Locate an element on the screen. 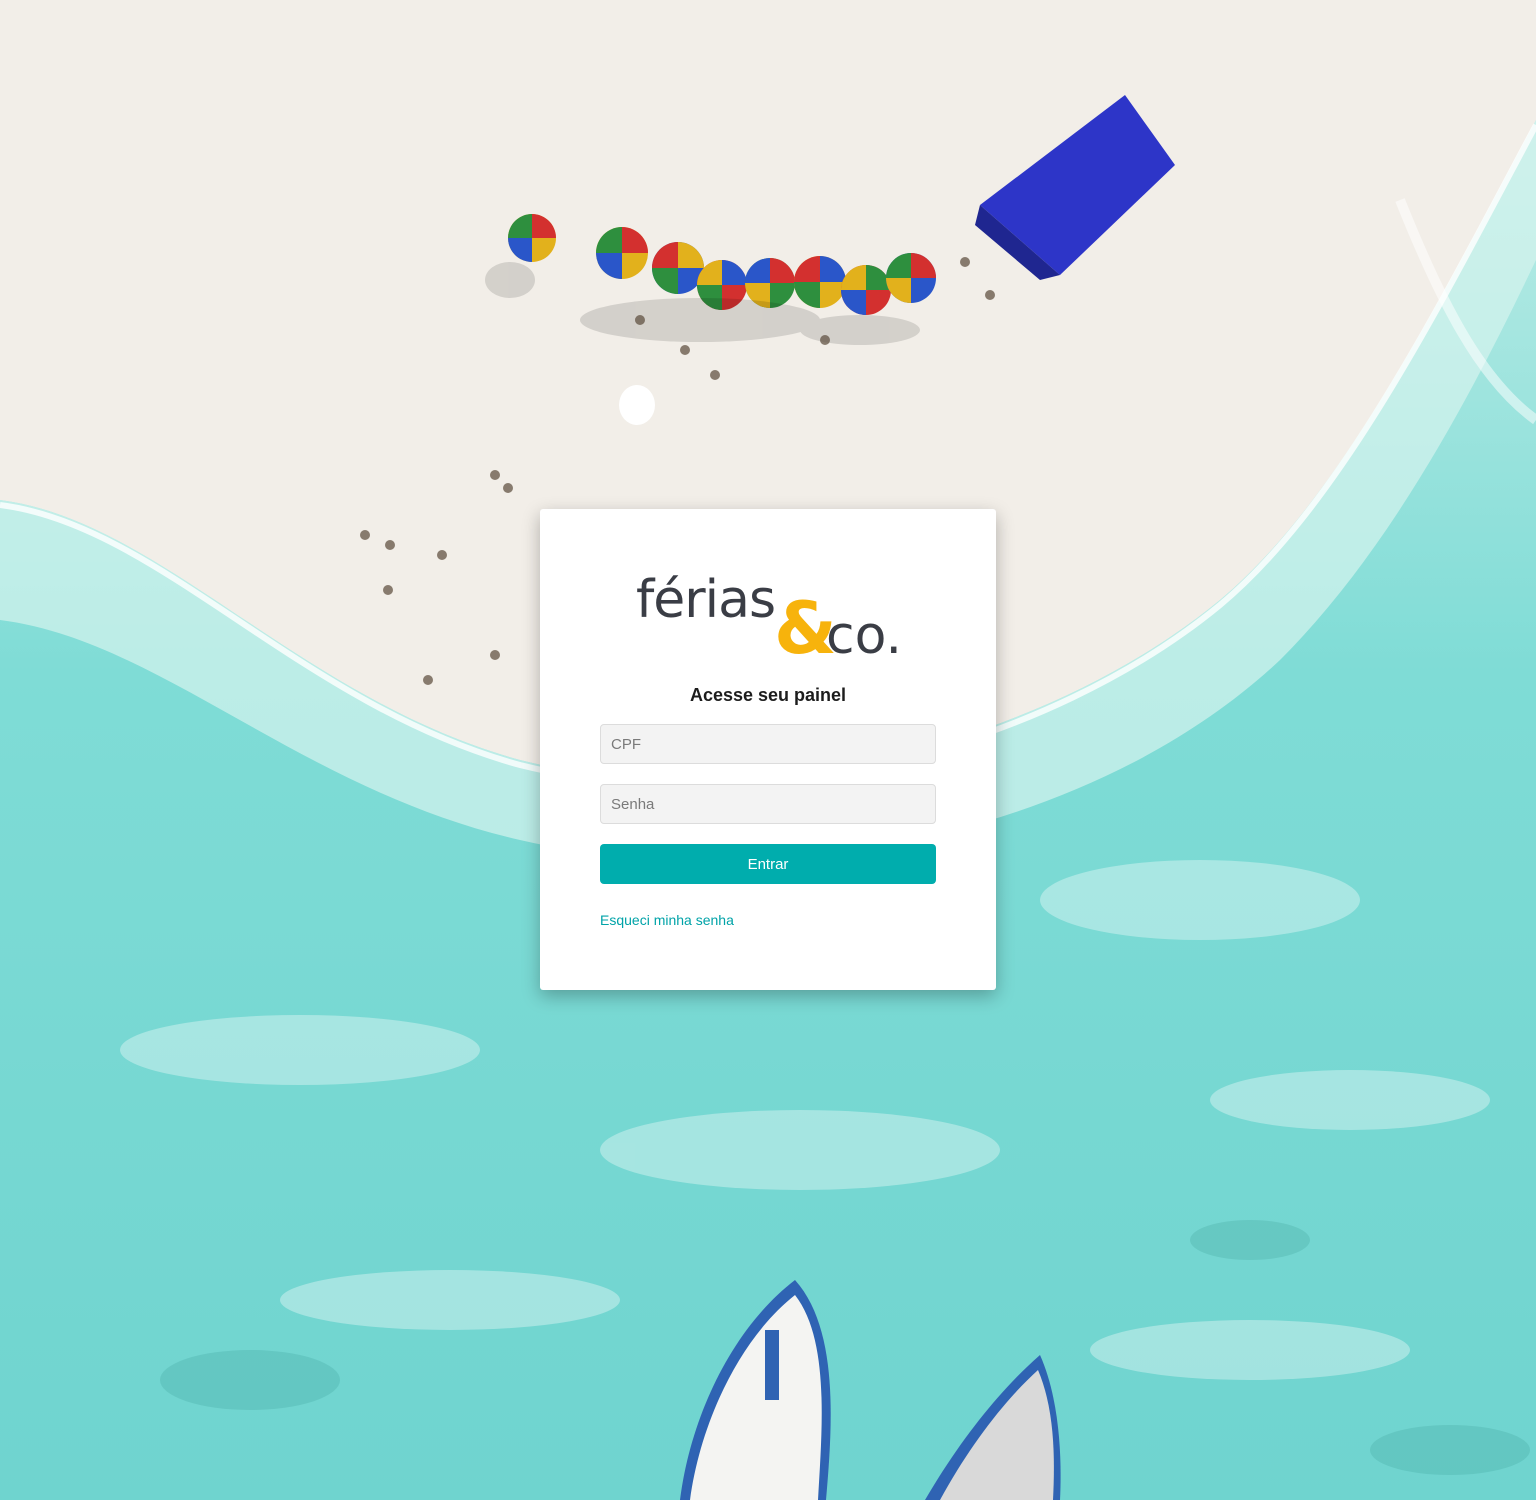 This screenshot has width=1536, height=1500. ferias-co-logo: férias & co. is located at coordinates (769, 614).